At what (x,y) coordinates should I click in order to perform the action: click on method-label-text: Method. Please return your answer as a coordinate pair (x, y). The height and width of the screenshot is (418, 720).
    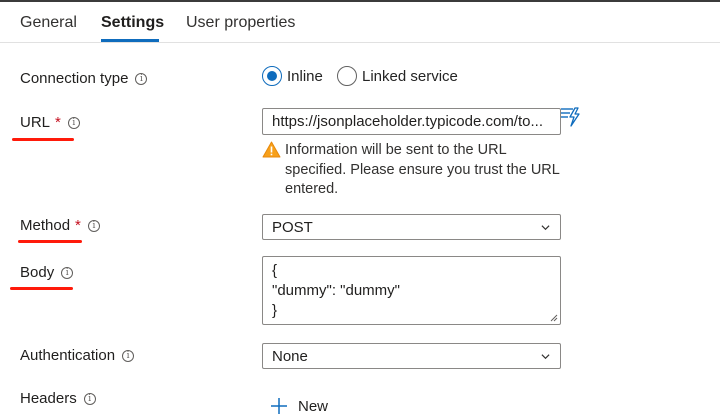
    Looking at the image, I should click on (45, 225).